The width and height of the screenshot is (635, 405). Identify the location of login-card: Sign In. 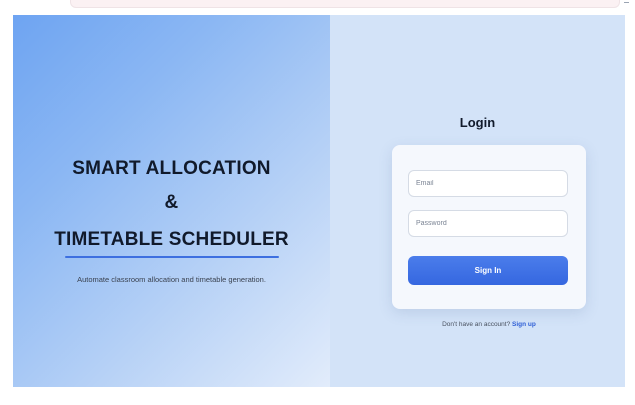
(489, 227).